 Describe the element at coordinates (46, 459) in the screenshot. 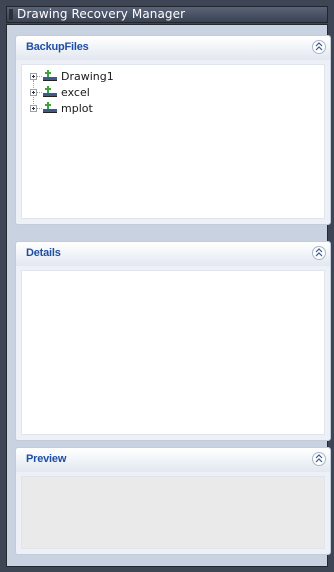

I see `preview-label: Preview` at that location.